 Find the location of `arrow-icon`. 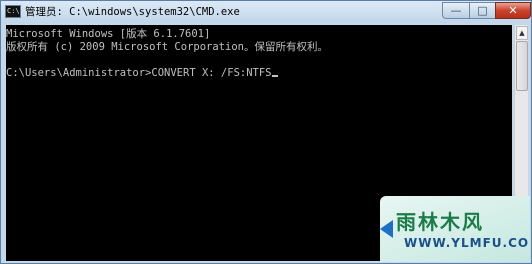

arrow-icon is located at coordinates (386, 229).